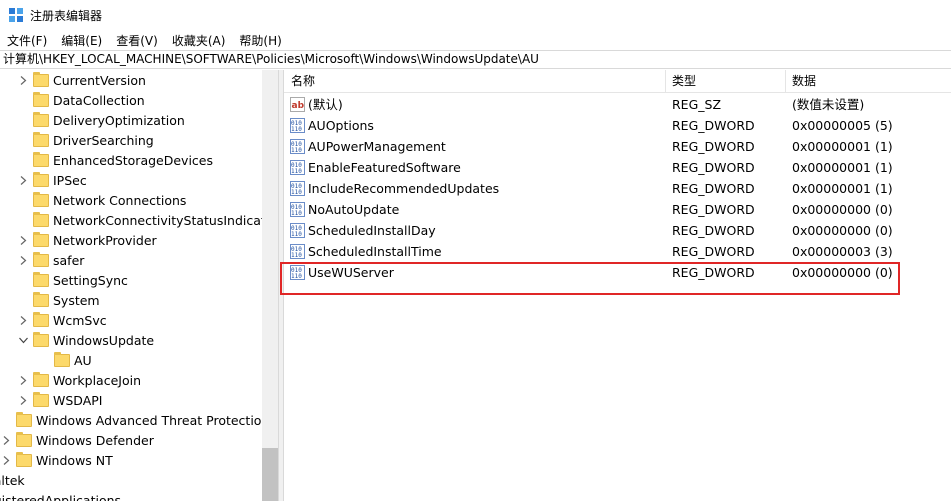 This screenshot has width=951, height=501. What do you see at coordinates (725, 81) in the screenshot?
I see `column-type-header: 类型` at bounding box center [725, 81].